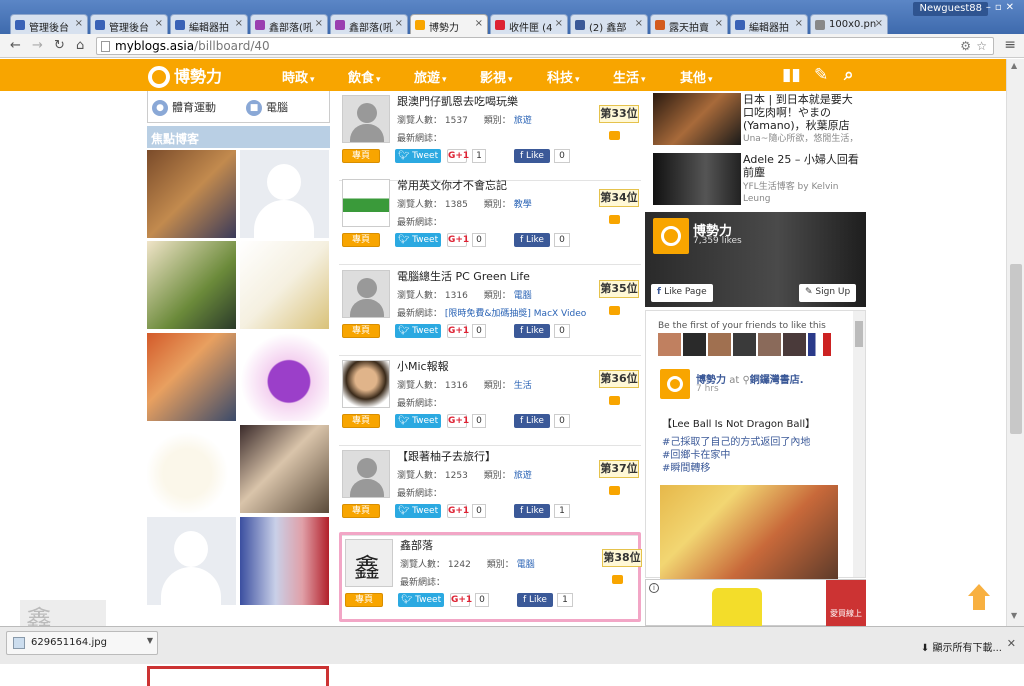 The height and width of the screenshot is (686, 1024). I want to click on blog-title: 小Mic報報, so click(423, 366).